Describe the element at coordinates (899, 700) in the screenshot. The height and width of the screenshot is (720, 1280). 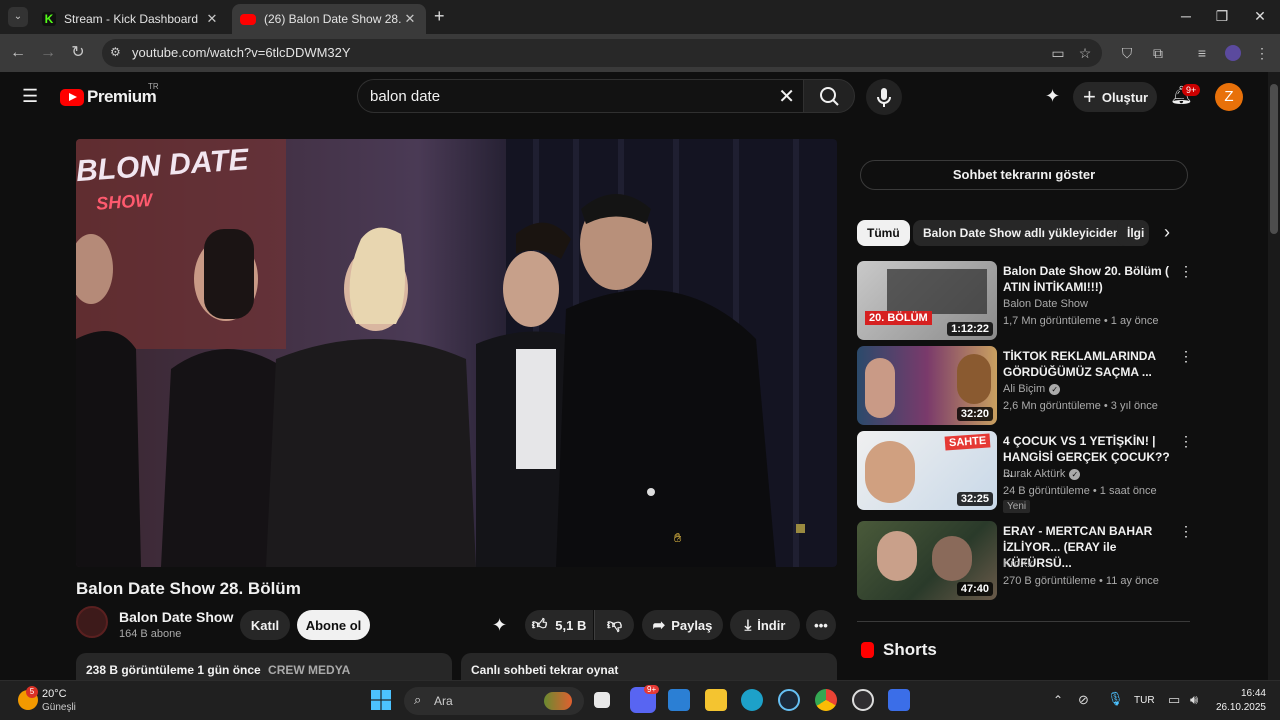
I see `app-icon` at that location.